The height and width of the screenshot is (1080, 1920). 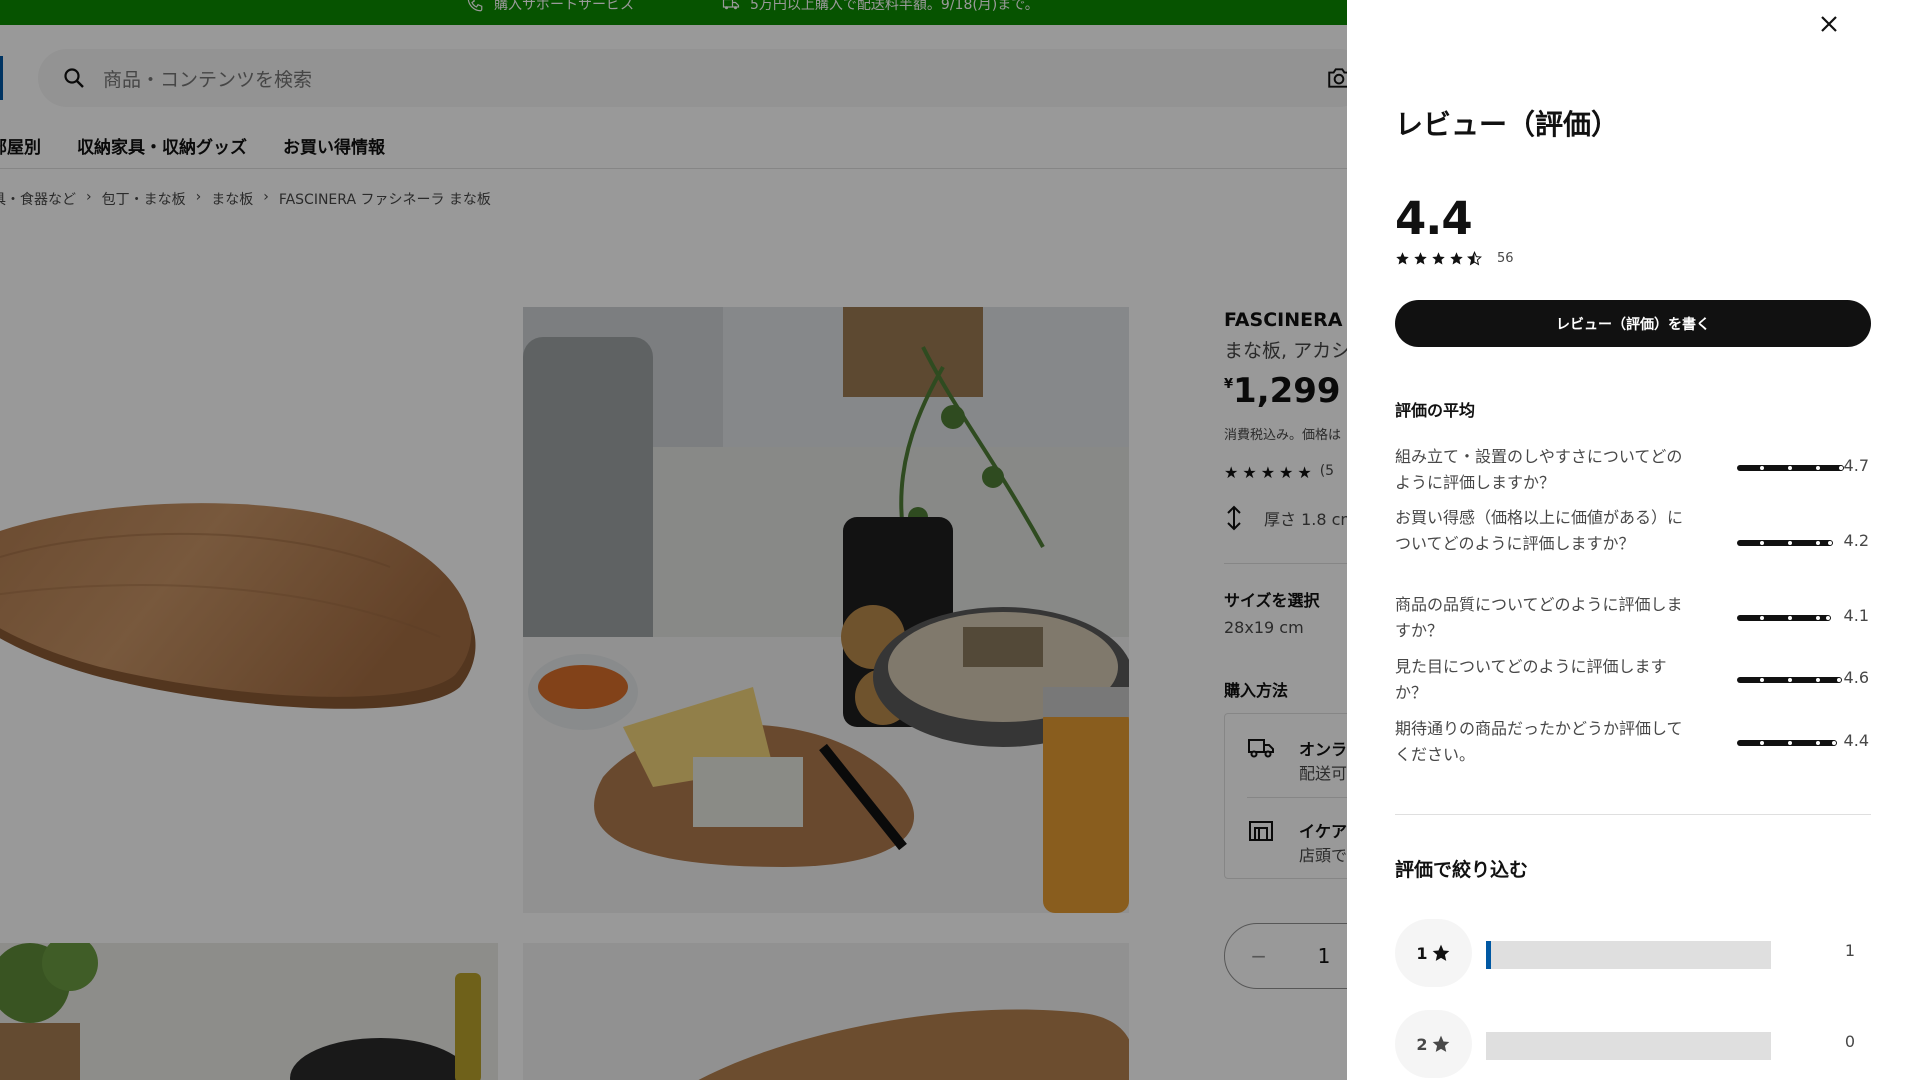 I want to click on star-filter-row: 20, so click(x=1633, y=1044).